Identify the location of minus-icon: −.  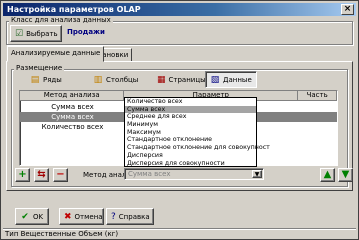
(60, 174).